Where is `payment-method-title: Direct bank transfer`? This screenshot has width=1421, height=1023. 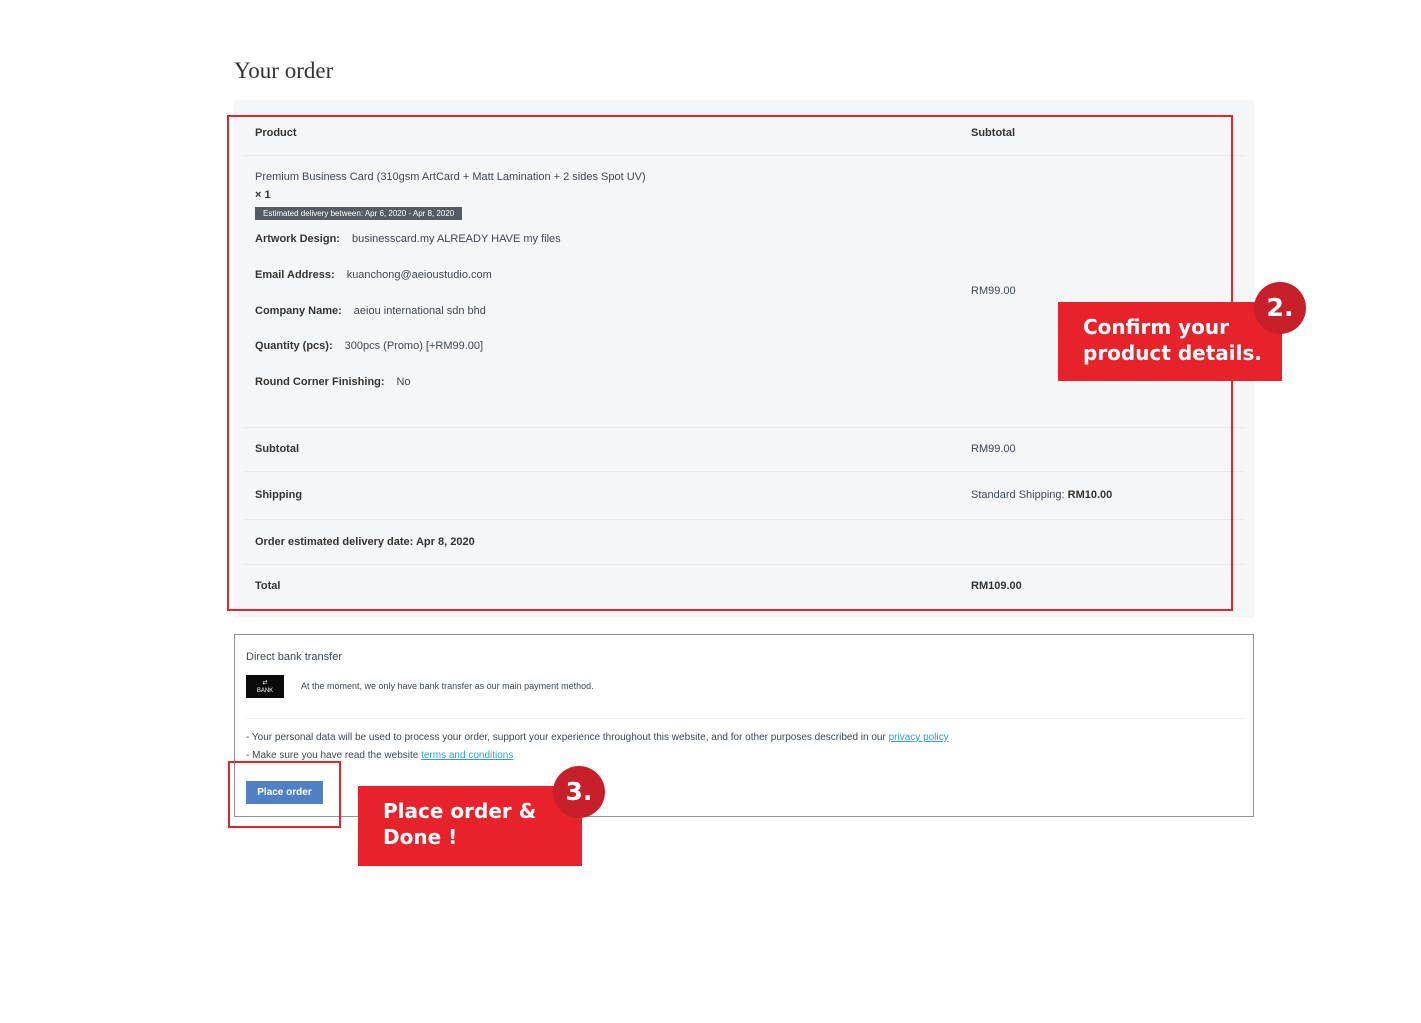 payment-method-title: Direct bank transfer is located at coordinates (294, 657).